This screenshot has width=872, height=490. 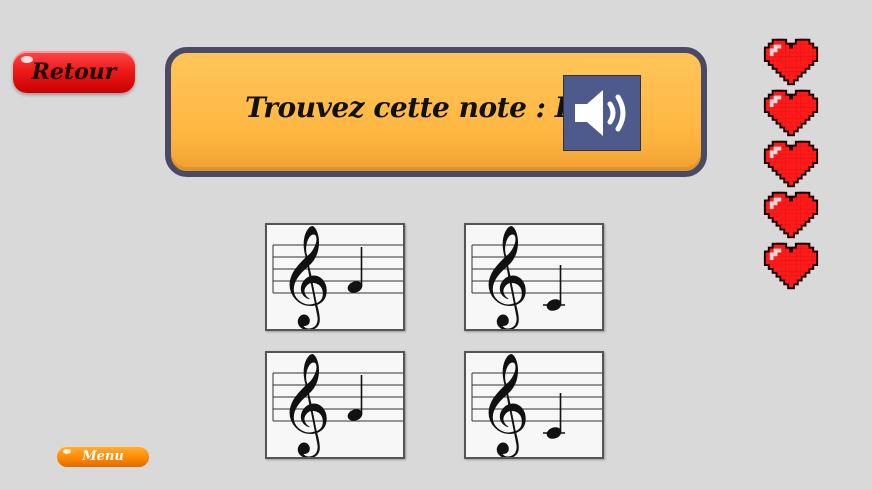 I want to click on menu-button-label: Menu, so click(x=103, y=456).